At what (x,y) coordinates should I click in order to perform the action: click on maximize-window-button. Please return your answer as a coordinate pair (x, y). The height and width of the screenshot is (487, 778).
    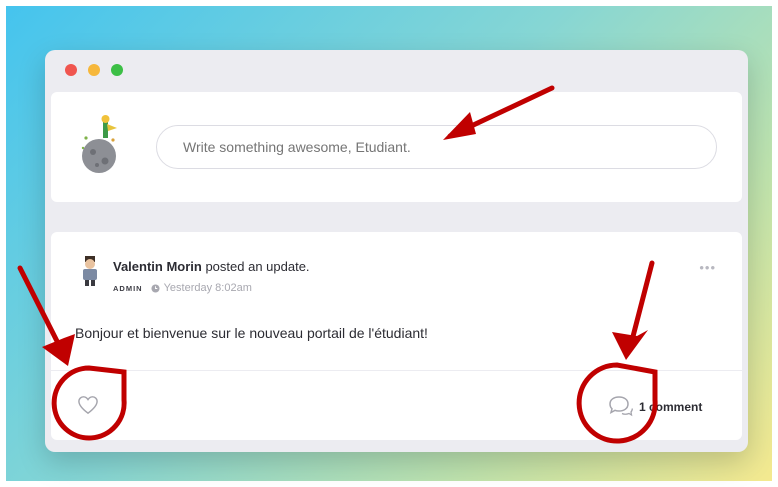
    Looking at the image, I should click on (117, 70).